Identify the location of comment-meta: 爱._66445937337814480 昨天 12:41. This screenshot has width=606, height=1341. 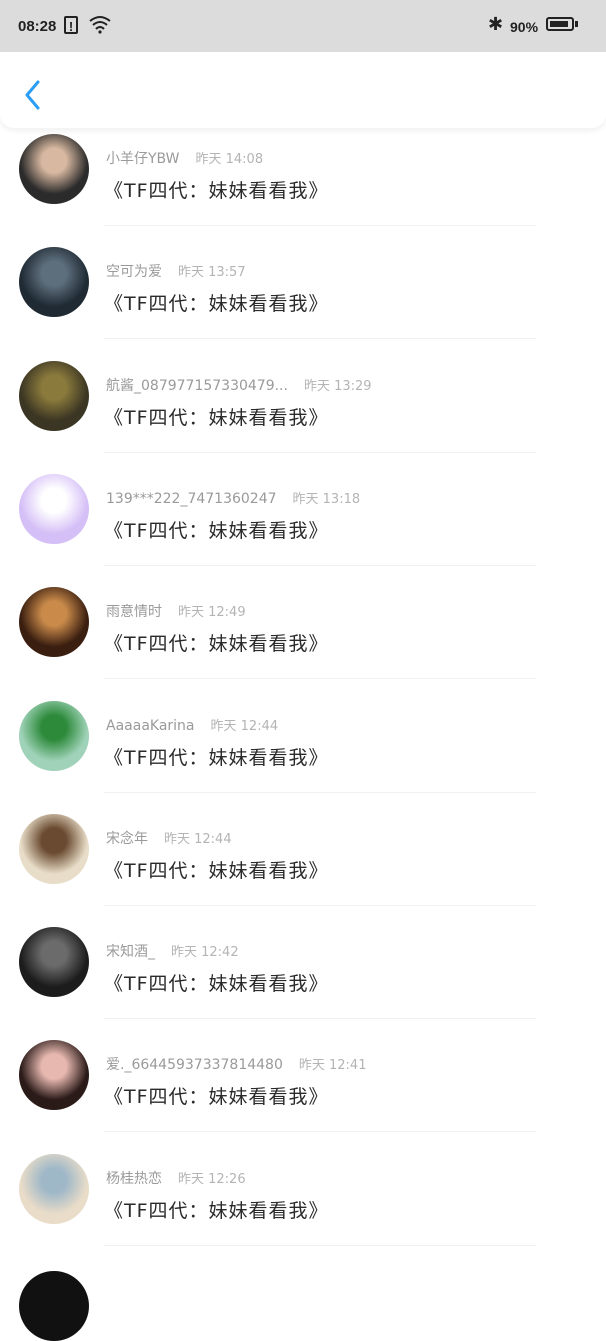
(236, 1064).